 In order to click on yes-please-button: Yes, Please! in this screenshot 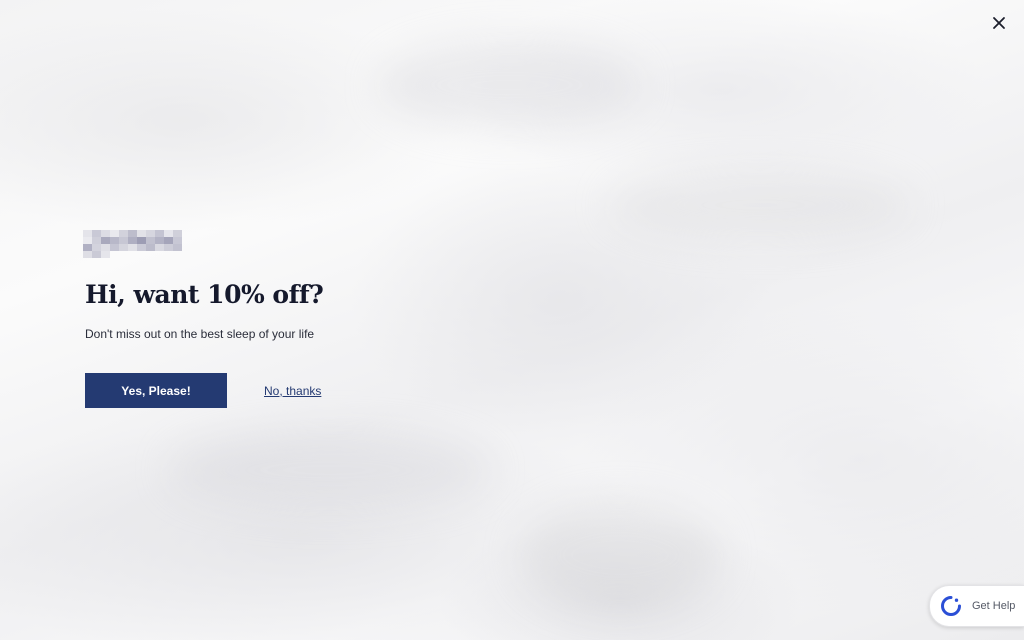, I will do `click(156, 390)`.